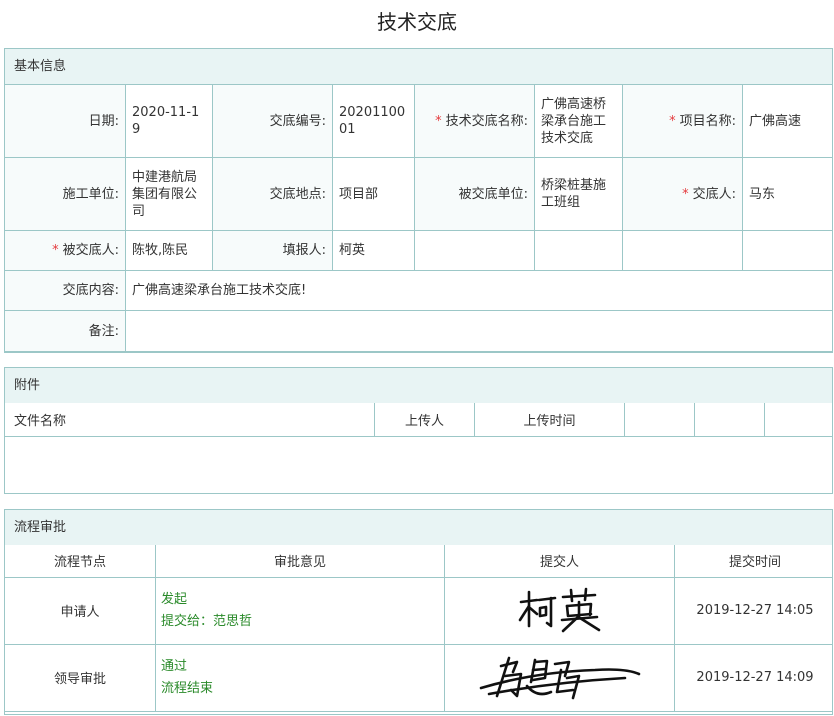 This screenshot has height=716, width=834. Describe the element at coordinates (578, 121) in the screenshot. I see `disclosure-name-value: 广佛高速桥梁承台施工技术交底` at that location.